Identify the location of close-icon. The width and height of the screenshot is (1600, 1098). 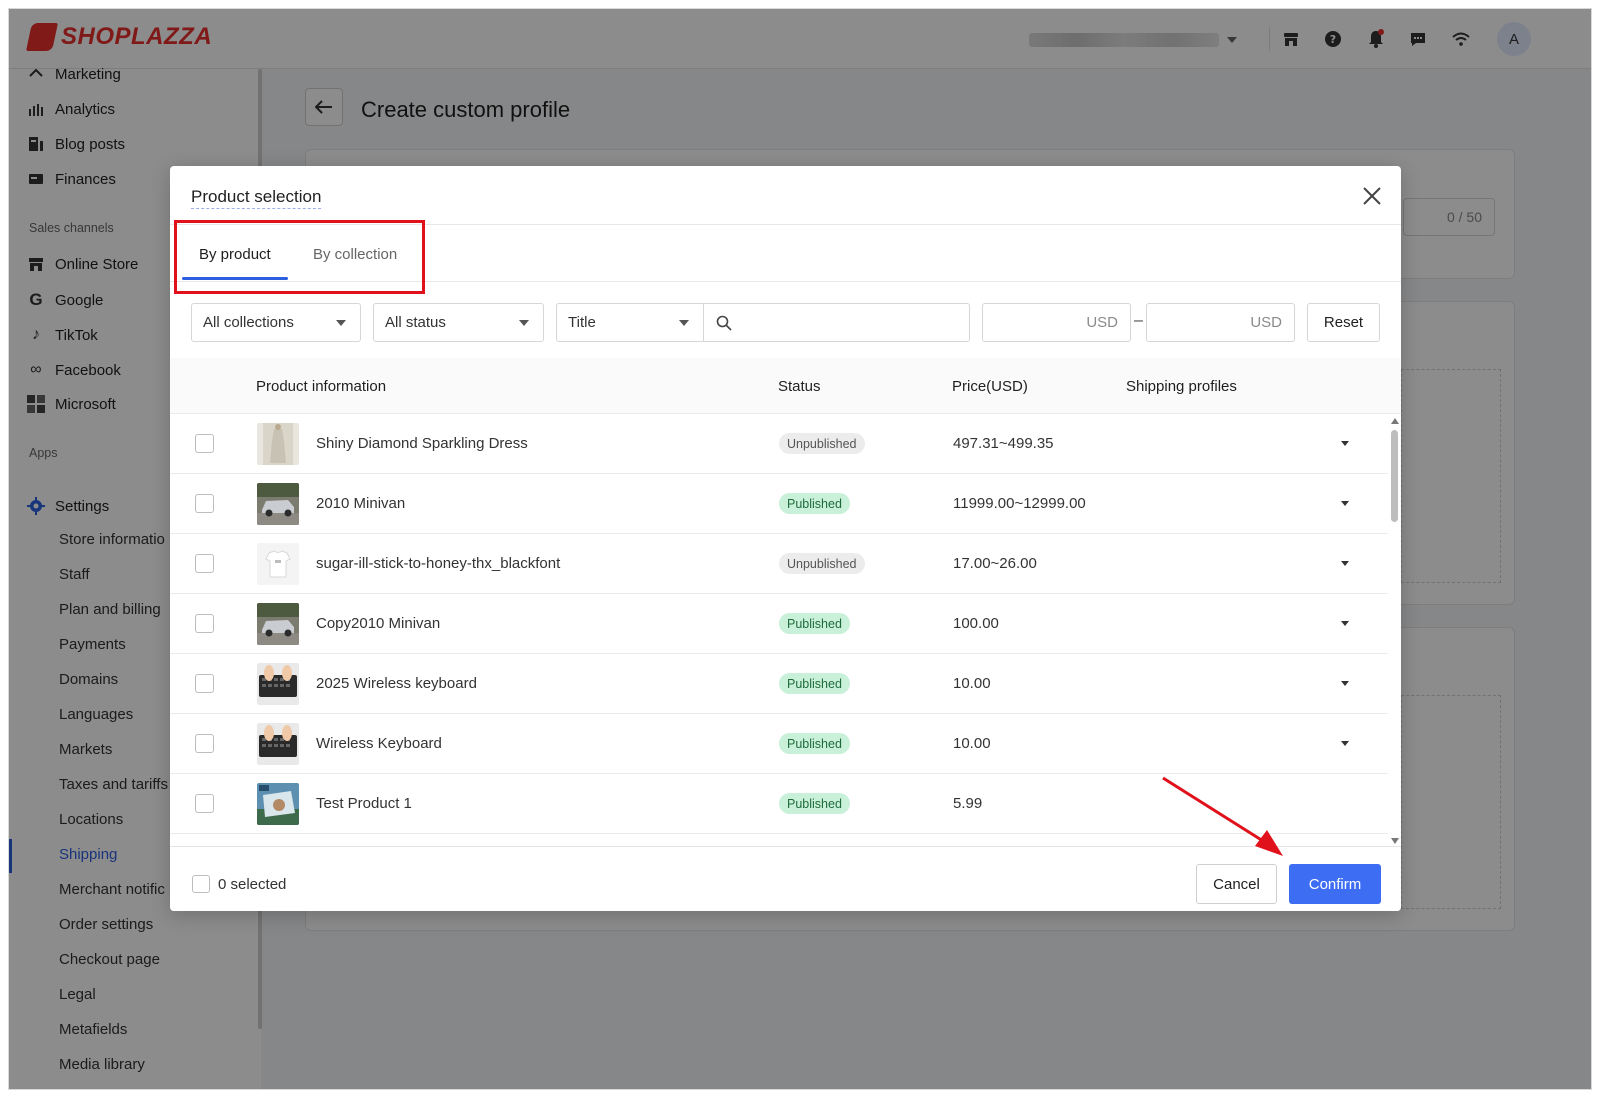
(1372, 196).